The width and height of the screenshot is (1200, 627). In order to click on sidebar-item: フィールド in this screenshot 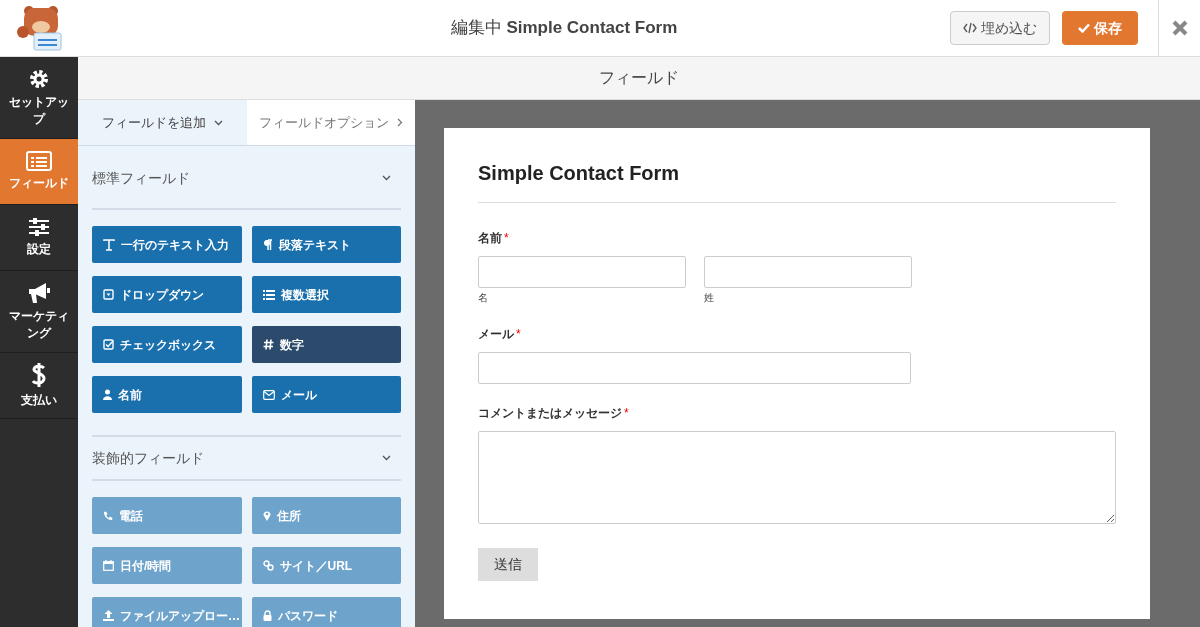, I will do `click(39, 172)`.